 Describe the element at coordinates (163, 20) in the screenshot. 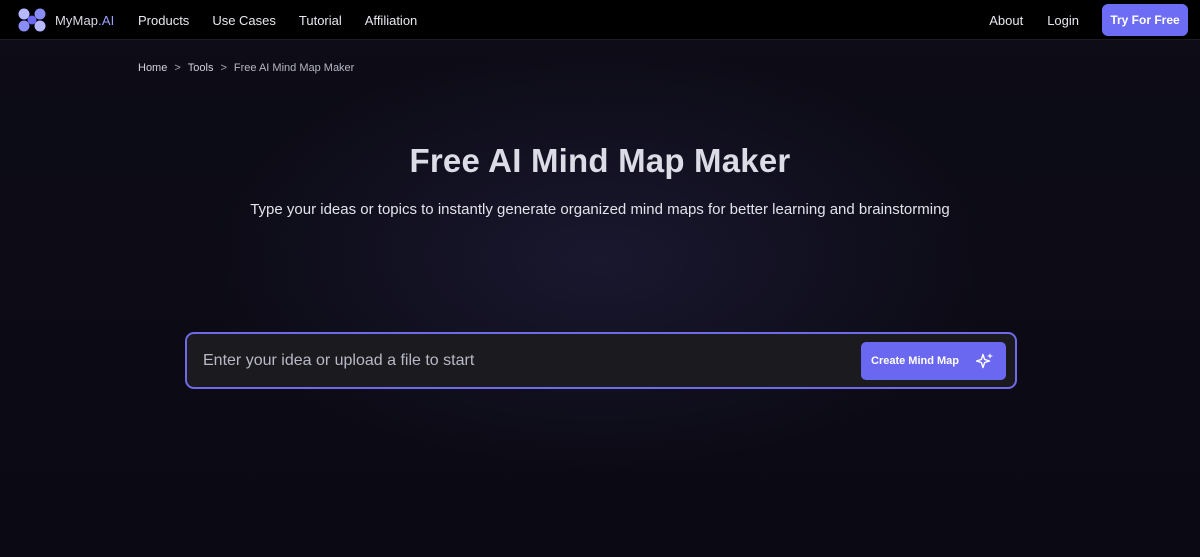

I see `nav-products-link: Products` at that location.